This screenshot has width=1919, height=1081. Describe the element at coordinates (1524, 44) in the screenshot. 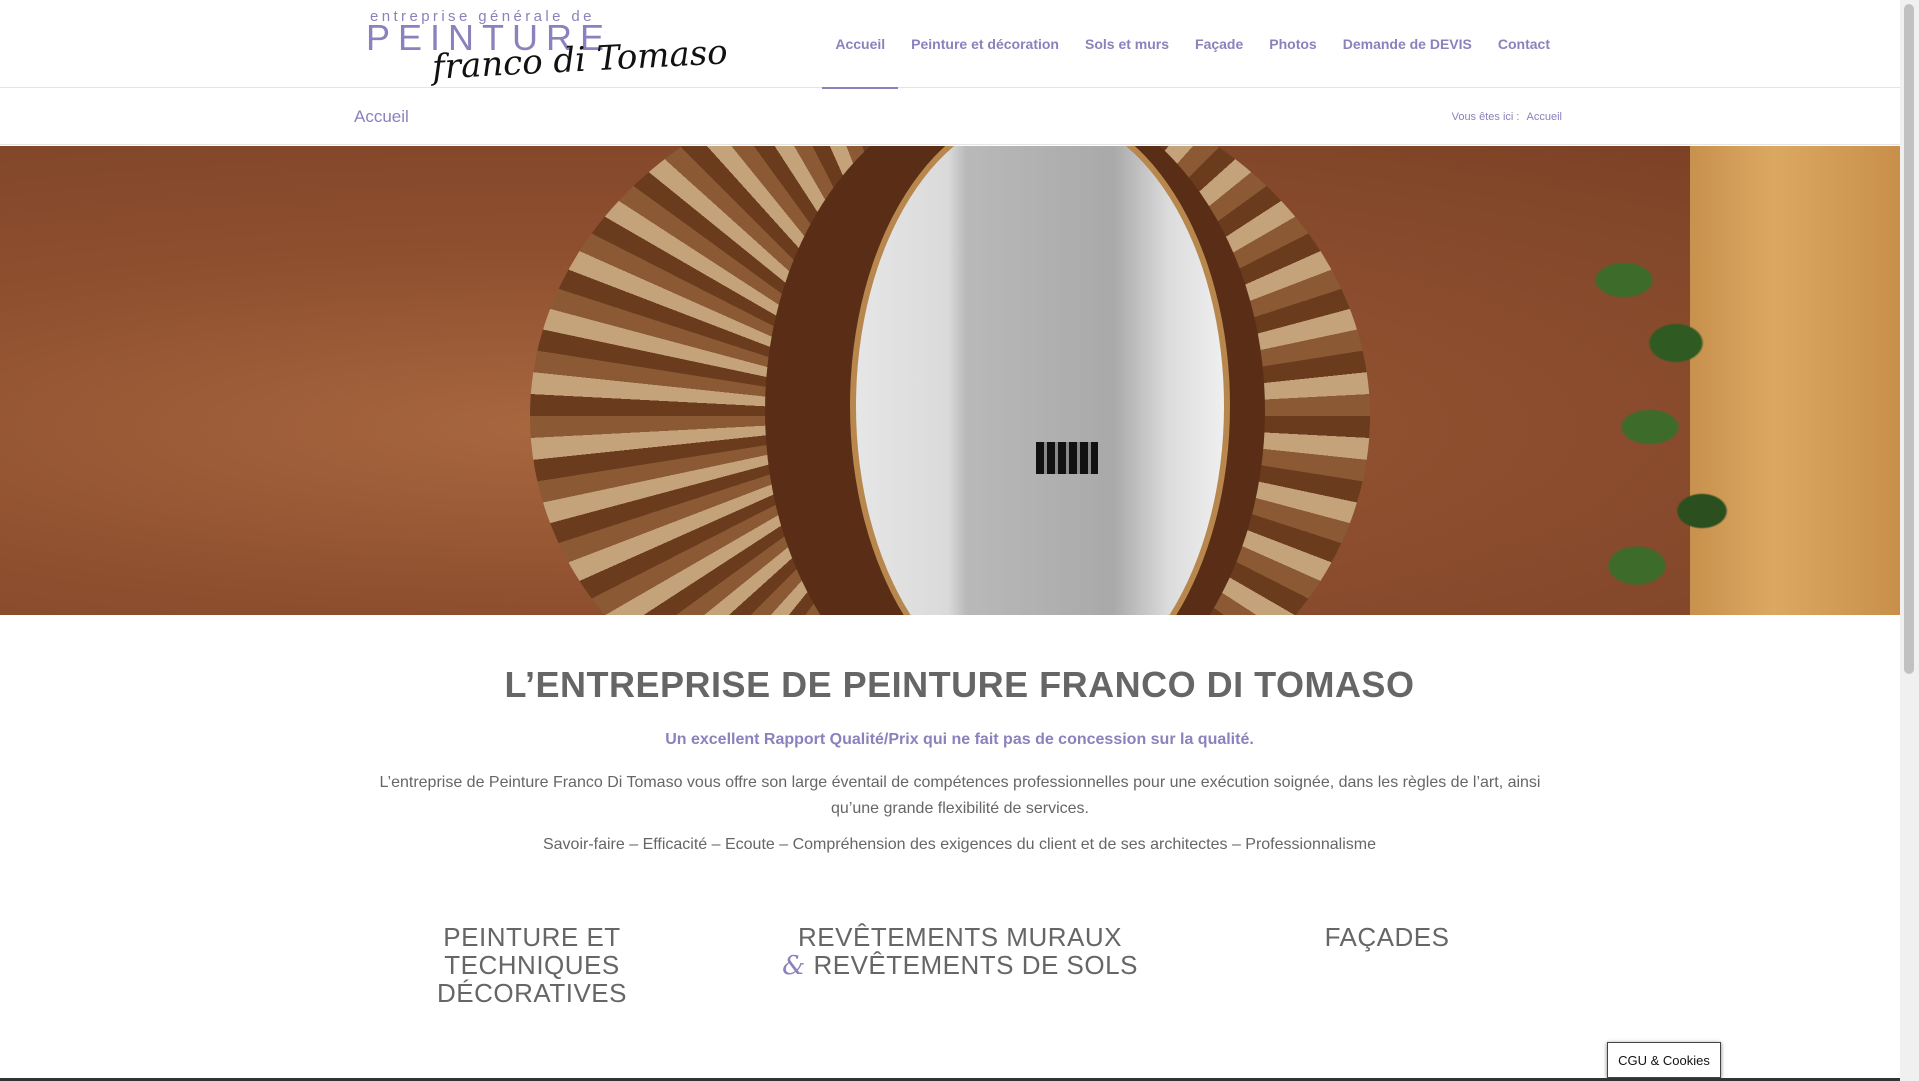

I see `nav-item-contact: Contact` at that location.